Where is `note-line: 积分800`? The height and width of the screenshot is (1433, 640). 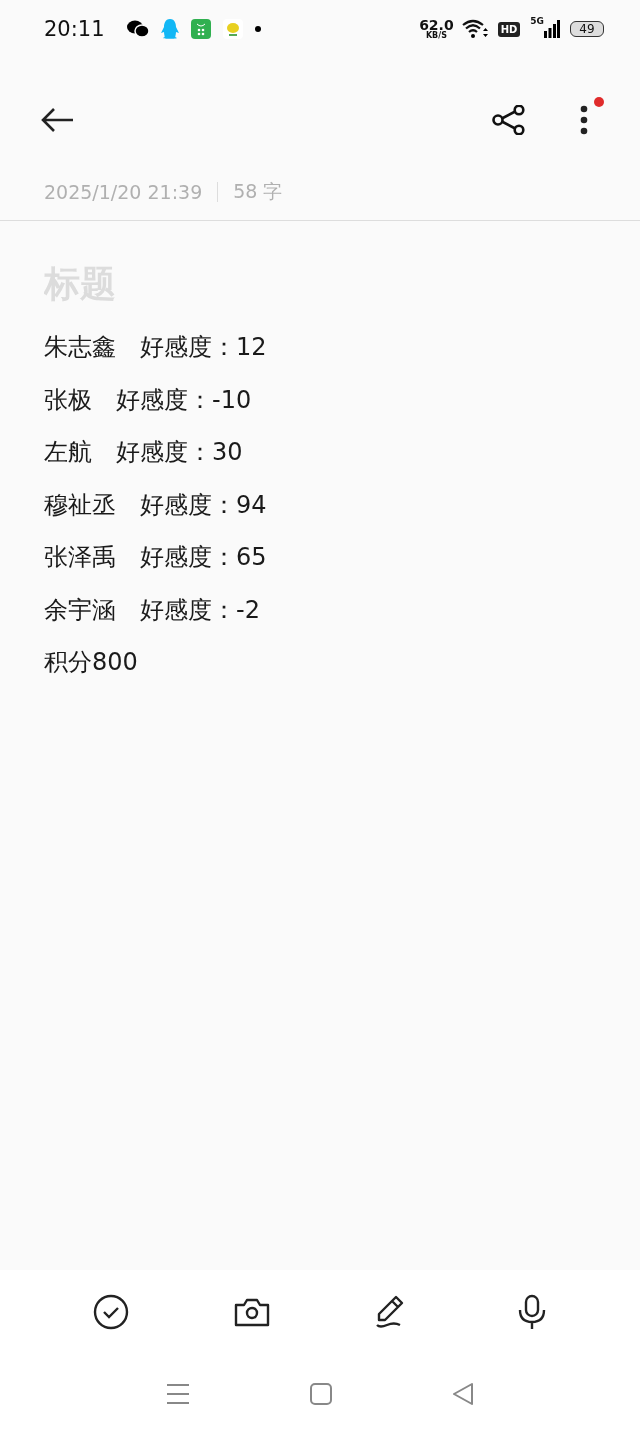
note-line: 积分800 is located at coordinates (91, 662).